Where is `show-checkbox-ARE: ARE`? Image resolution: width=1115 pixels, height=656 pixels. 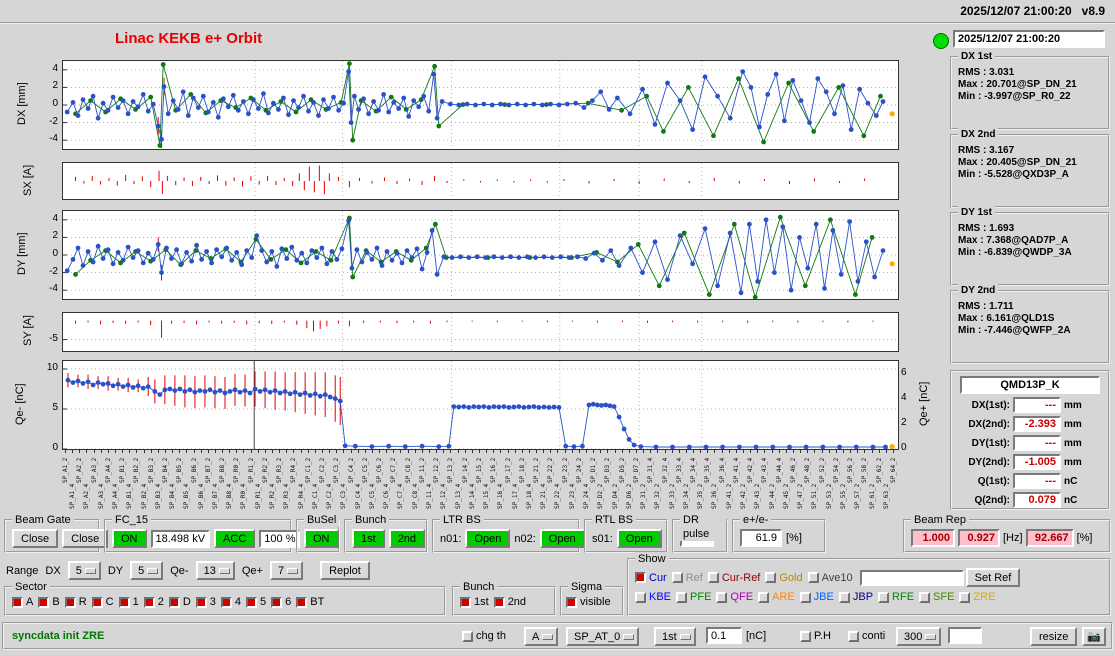 show-checkbox-ARE: ARE is located at coordinates (776, 597).